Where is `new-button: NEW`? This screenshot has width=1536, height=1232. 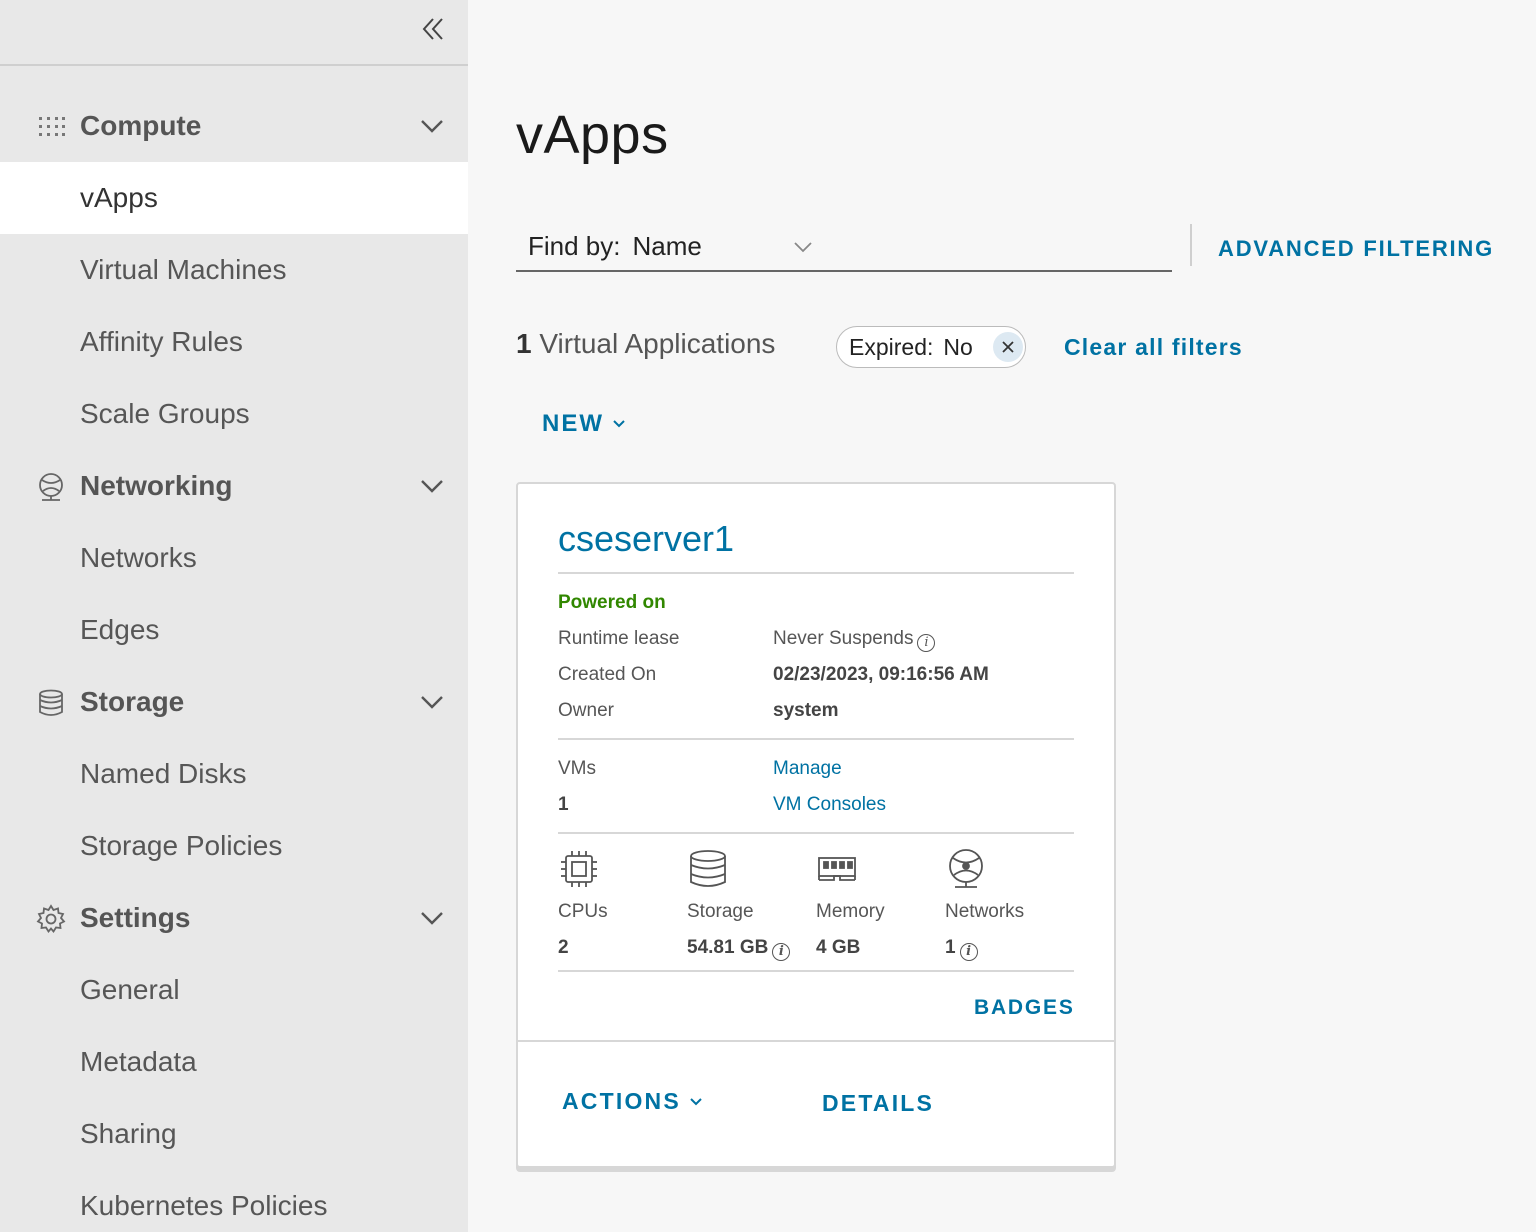 new-button: NEW is located at coordinates (584, 424).